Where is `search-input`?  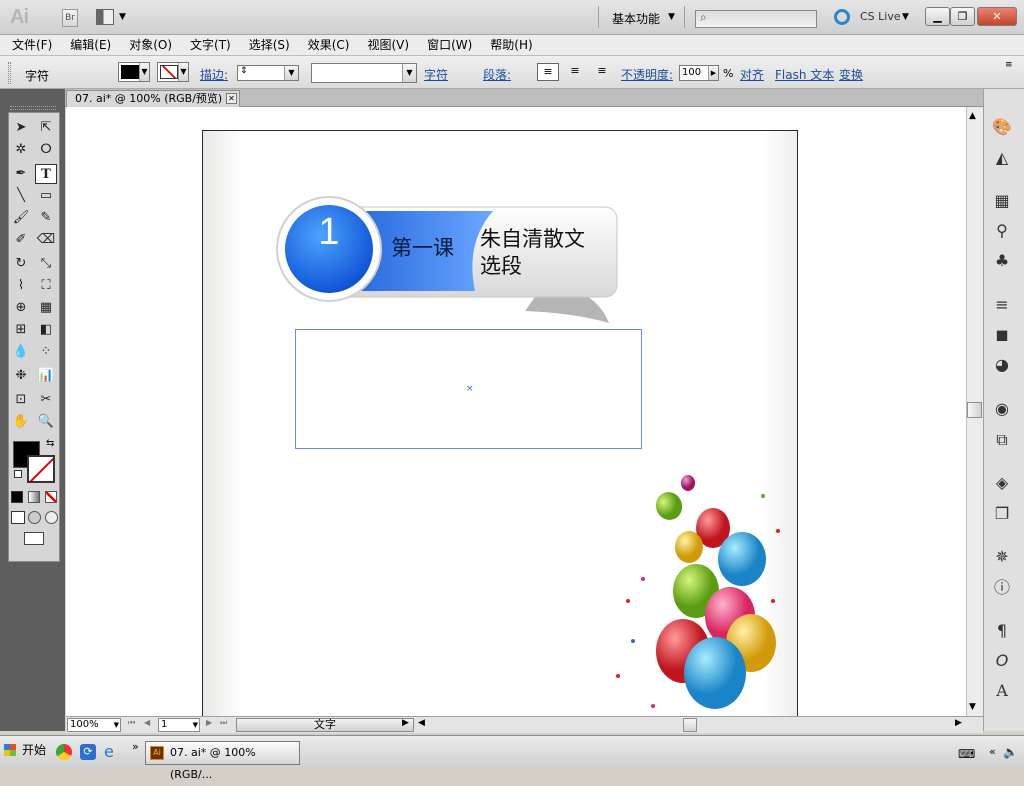
search-input is located at coordinates (756, 19).